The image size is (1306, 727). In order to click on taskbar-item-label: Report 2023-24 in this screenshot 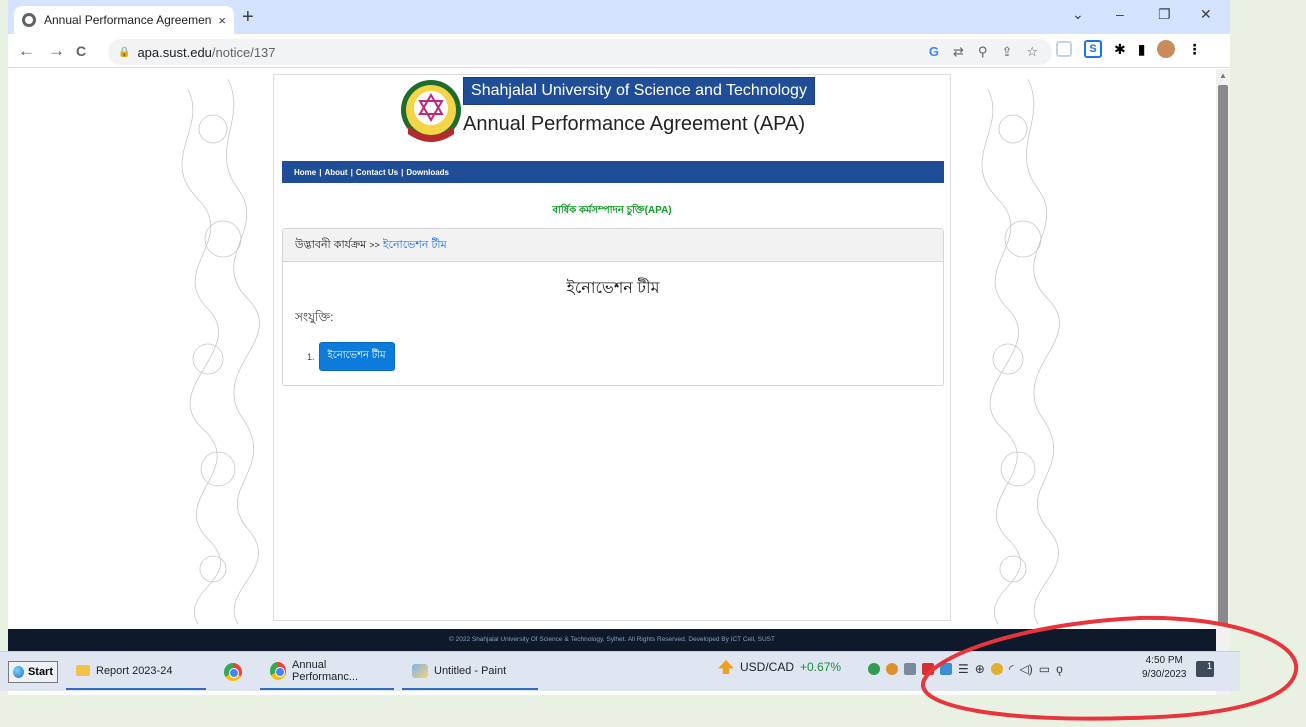, I will do `click(134, 670)`.